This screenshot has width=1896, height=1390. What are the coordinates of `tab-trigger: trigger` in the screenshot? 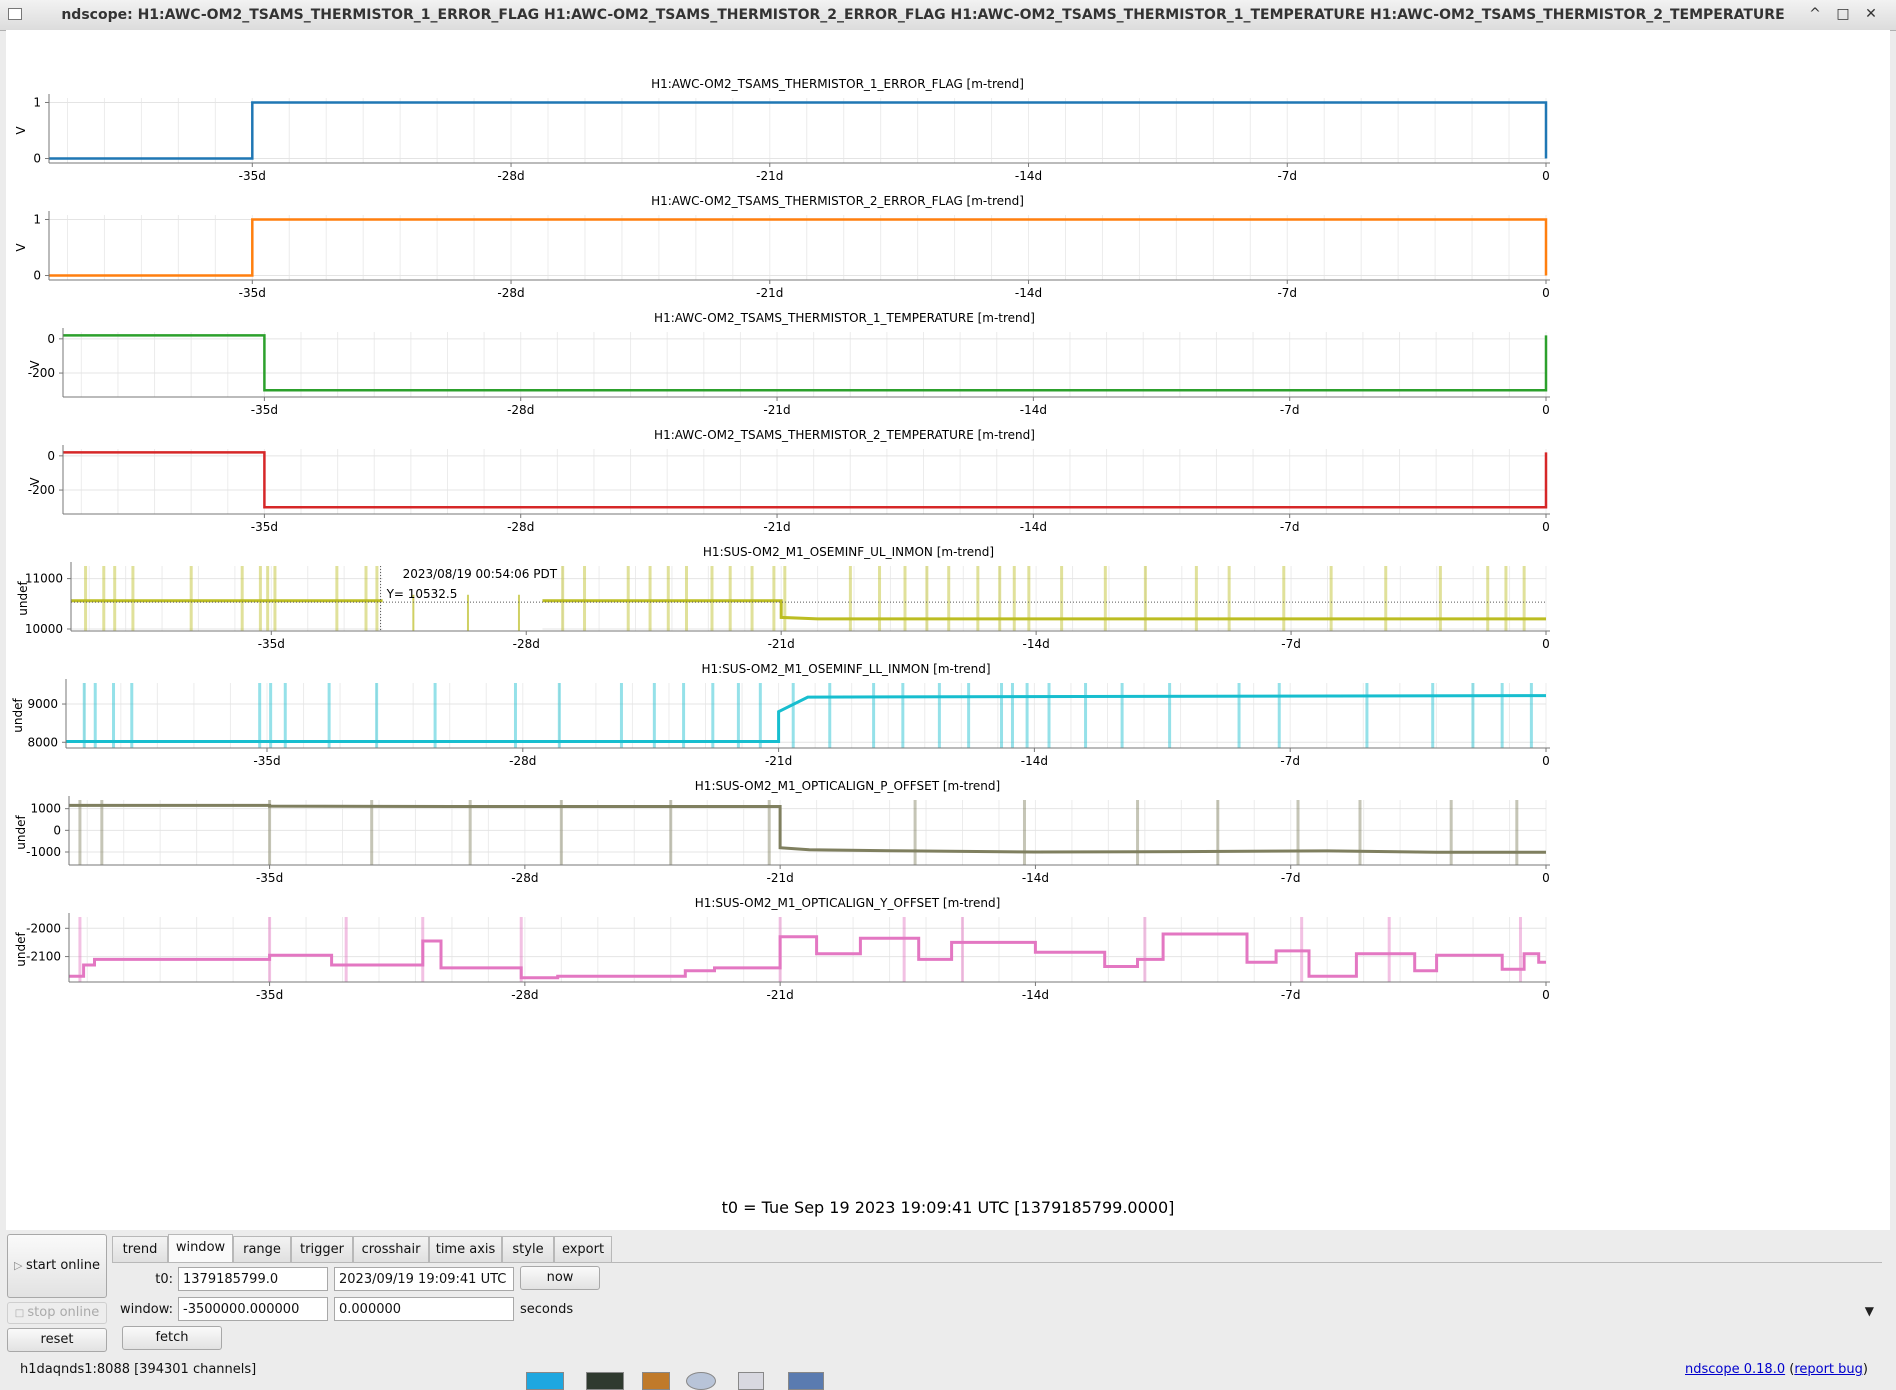 It's located at (322, 1249).